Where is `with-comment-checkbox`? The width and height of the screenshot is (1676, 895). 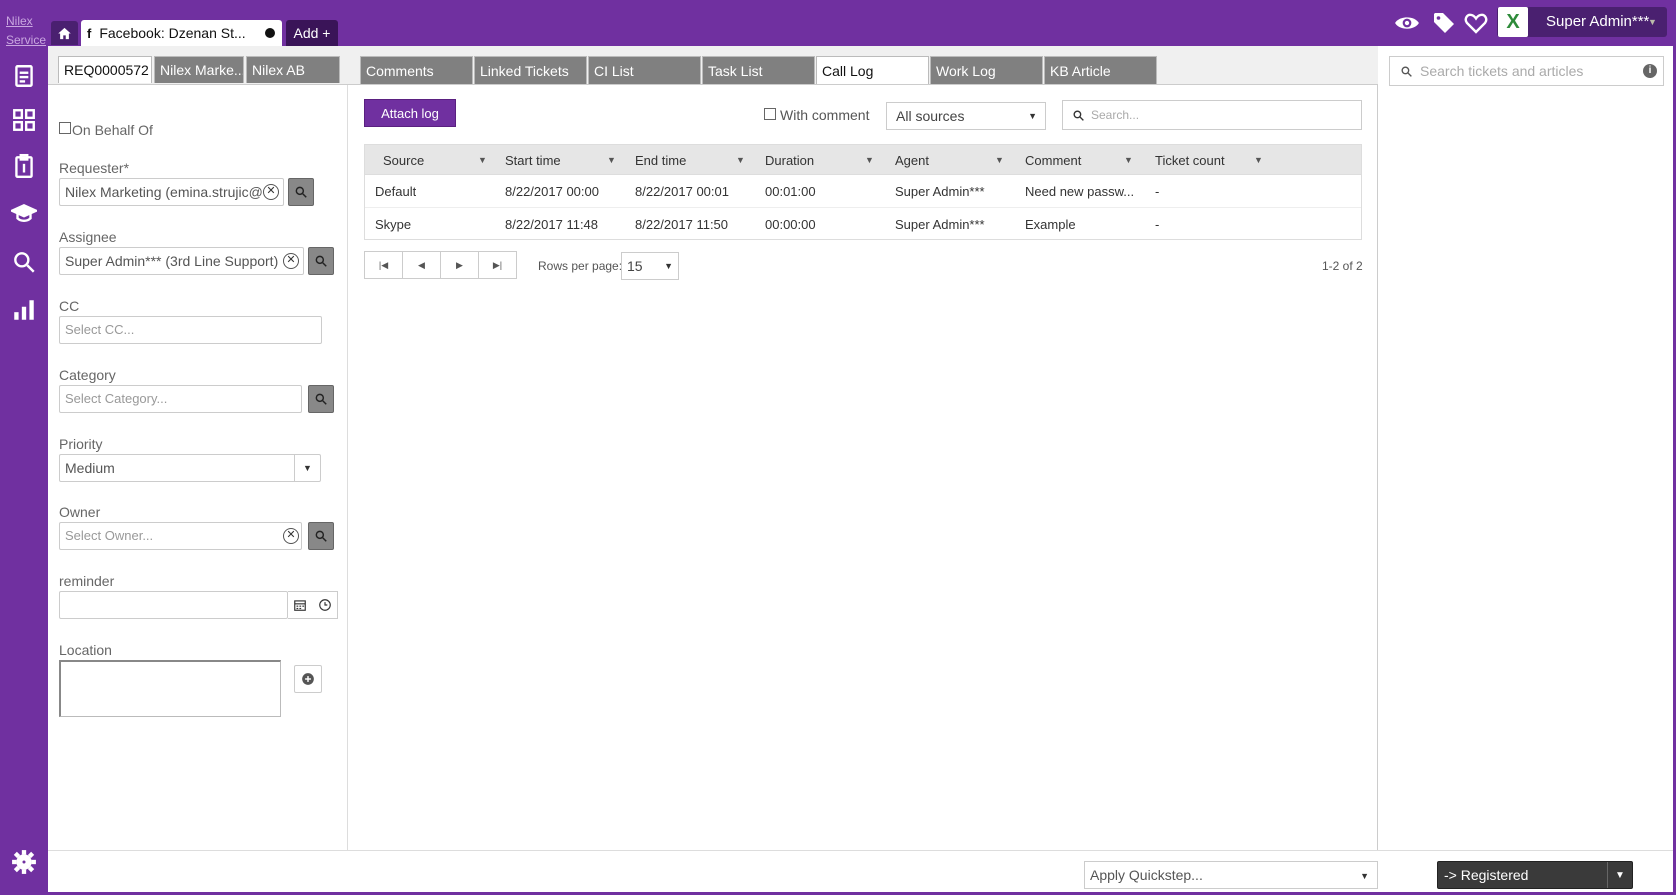 with-comment-checkbox is located at coordinates (770, 114).